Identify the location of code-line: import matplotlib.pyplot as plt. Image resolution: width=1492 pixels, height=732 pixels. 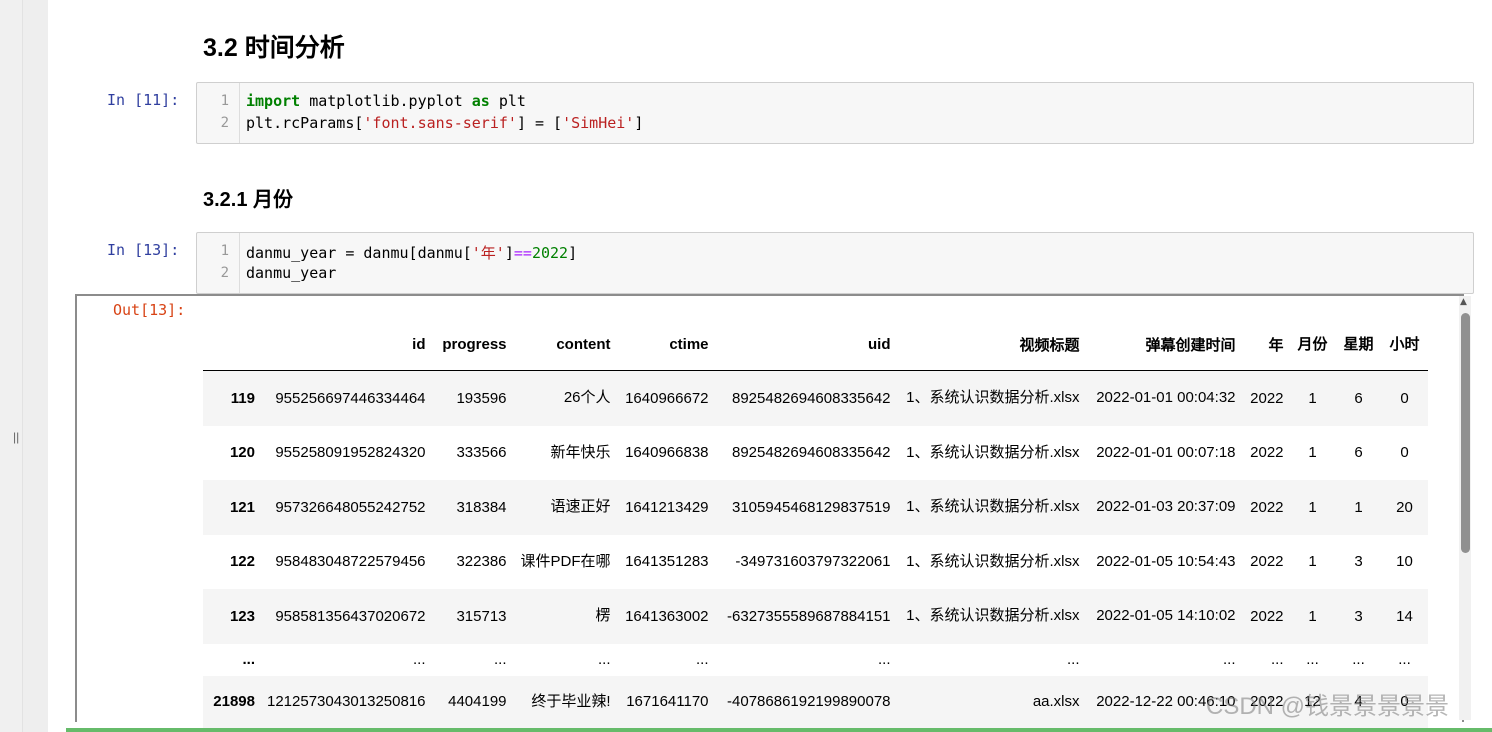
(386, 101).